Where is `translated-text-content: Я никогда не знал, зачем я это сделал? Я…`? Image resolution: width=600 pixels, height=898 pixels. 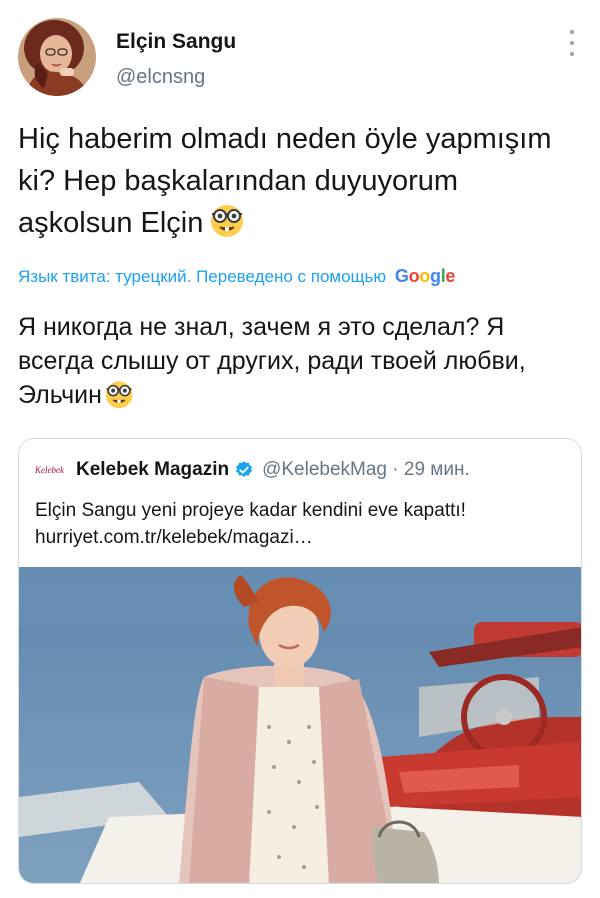 translated-text-content: Я никогда не знал, зачем я это сделал? Я… is located at coordinates (272, 361).